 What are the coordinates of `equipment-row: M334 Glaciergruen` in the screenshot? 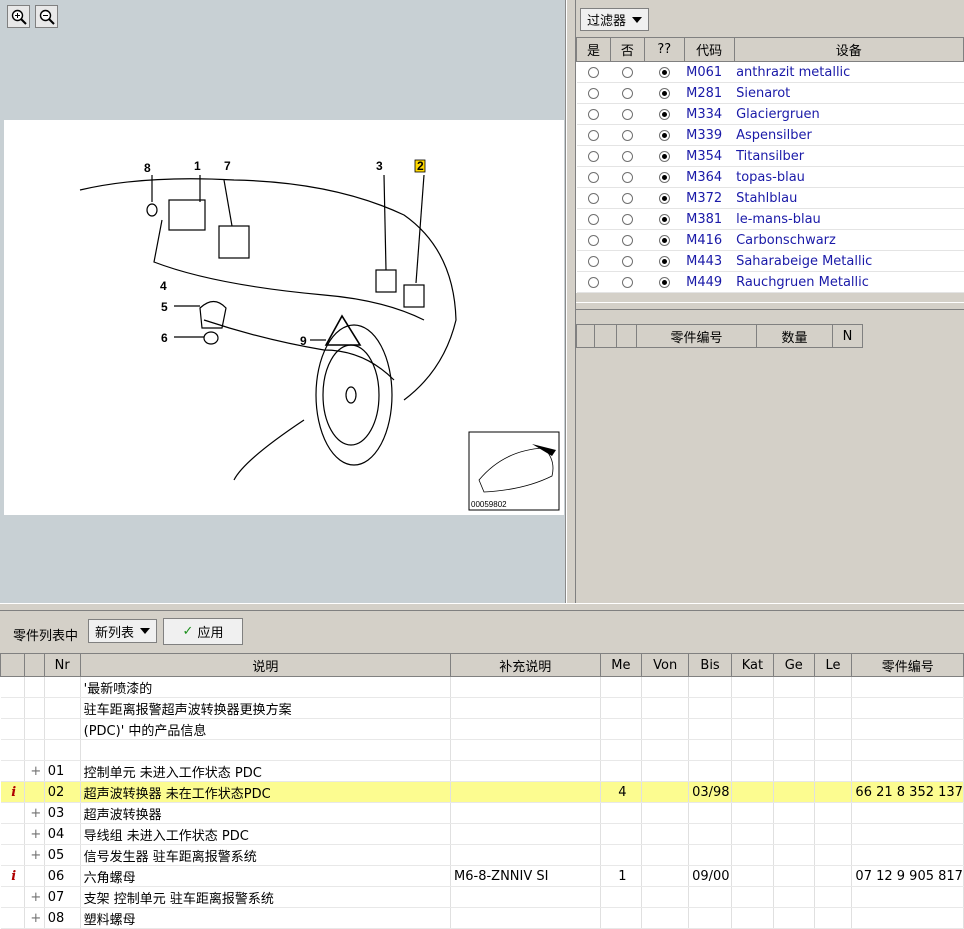 It's located at (770, 114).